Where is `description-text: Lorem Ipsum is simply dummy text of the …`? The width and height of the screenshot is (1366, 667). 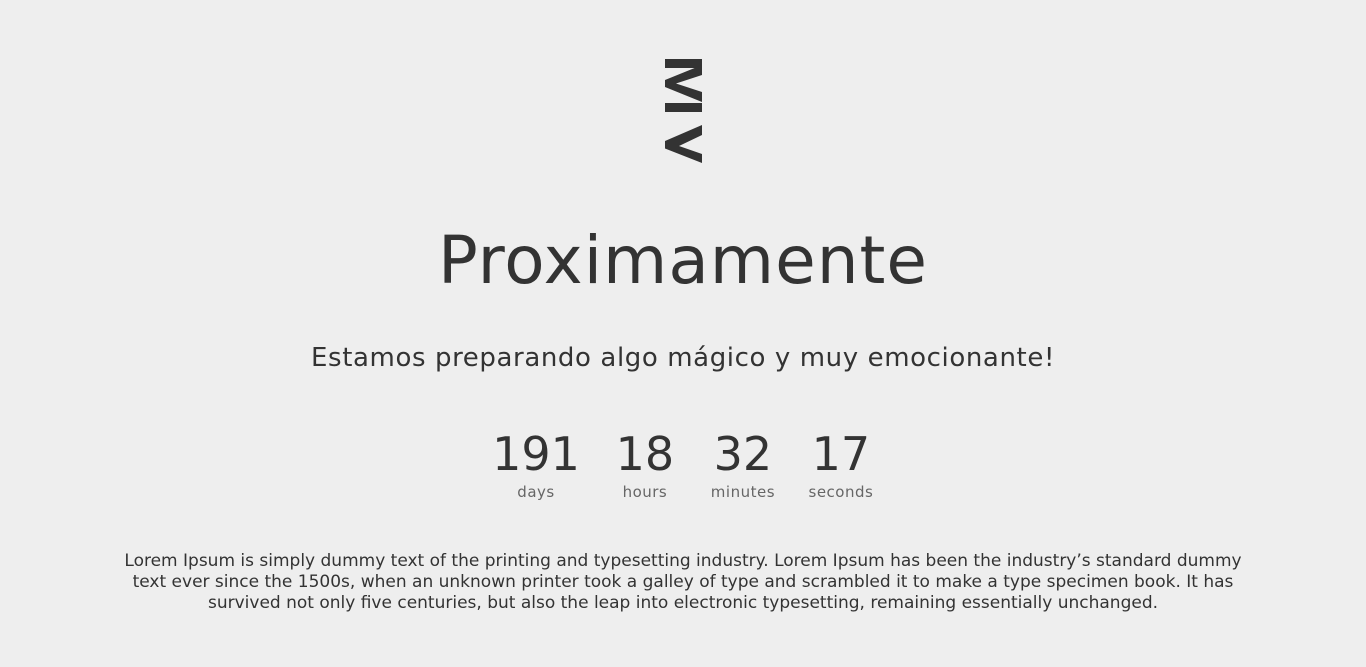
description-text: Lorem Ipsum is simply dummy text of the … is located at coordinates (683, 582).